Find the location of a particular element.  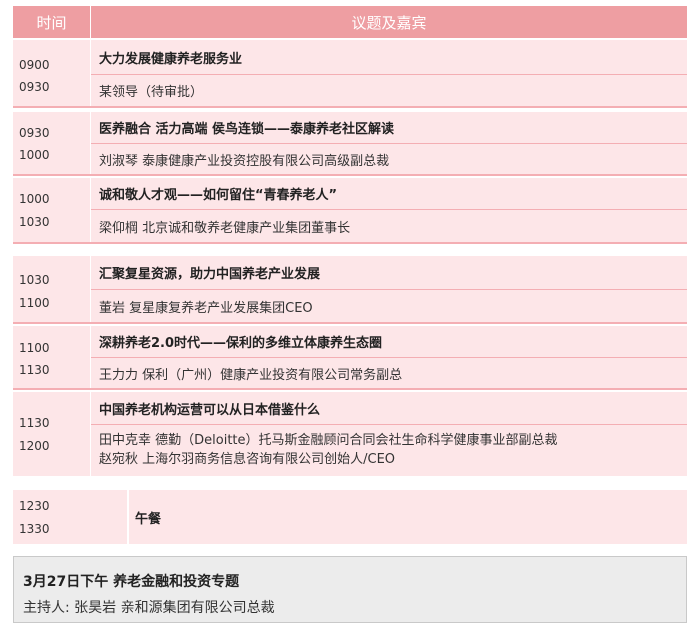

topic-title-text: 大力发展健康养老服务业 is located at coordinates (171, 59).